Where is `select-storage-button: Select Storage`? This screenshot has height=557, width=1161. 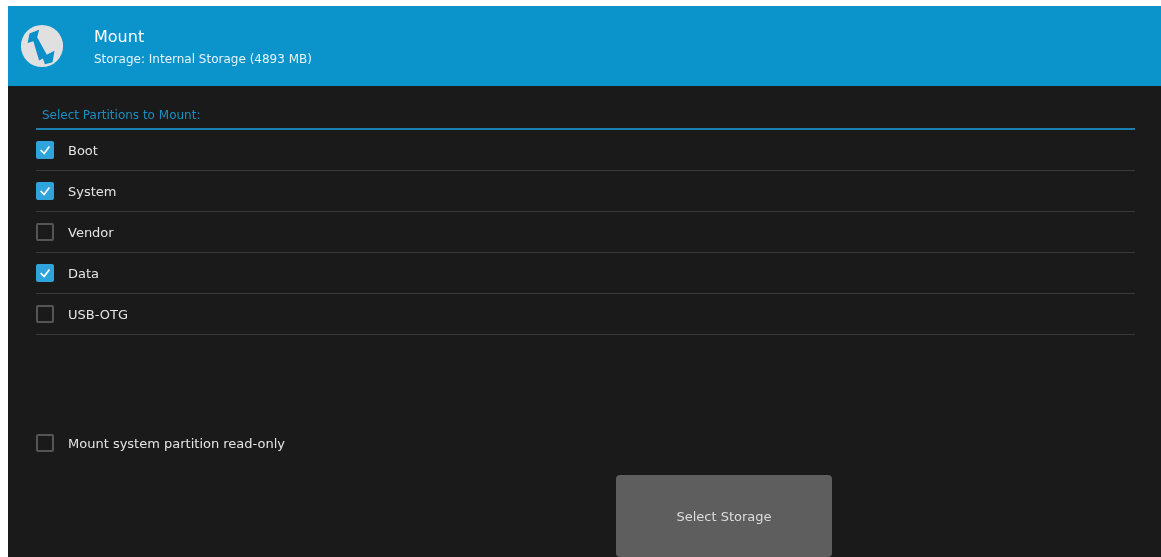
select-storage-button: Select Storage is located at coordinates (724, 516).